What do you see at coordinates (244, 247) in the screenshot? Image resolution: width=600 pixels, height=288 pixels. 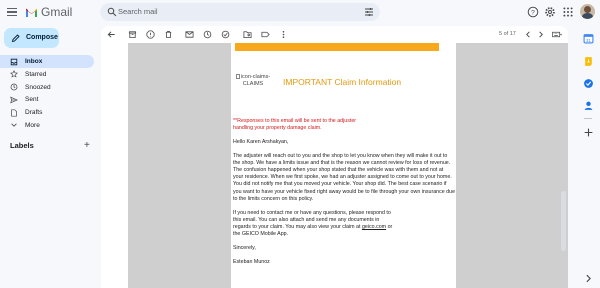 I see `closing: Sincerely,` at bounding box center [244, 247].